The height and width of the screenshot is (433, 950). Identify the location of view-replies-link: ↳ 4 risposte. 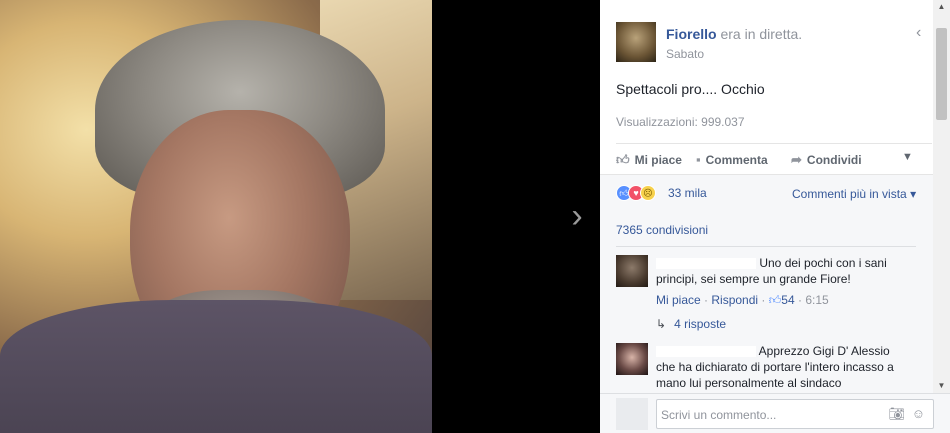
(691, 324).